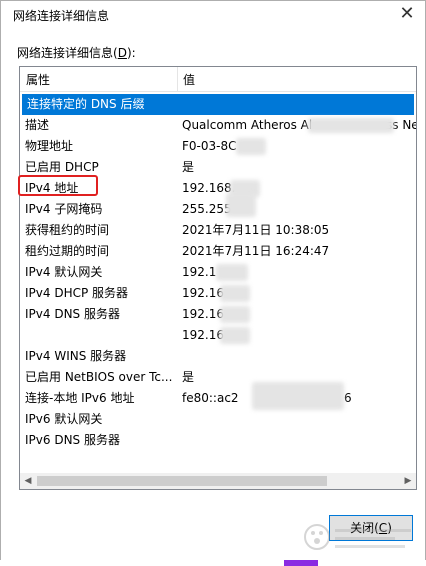 The width and height of the screenshot is (426, 566). I want to click on taskbar-strip, so click(213, 563).